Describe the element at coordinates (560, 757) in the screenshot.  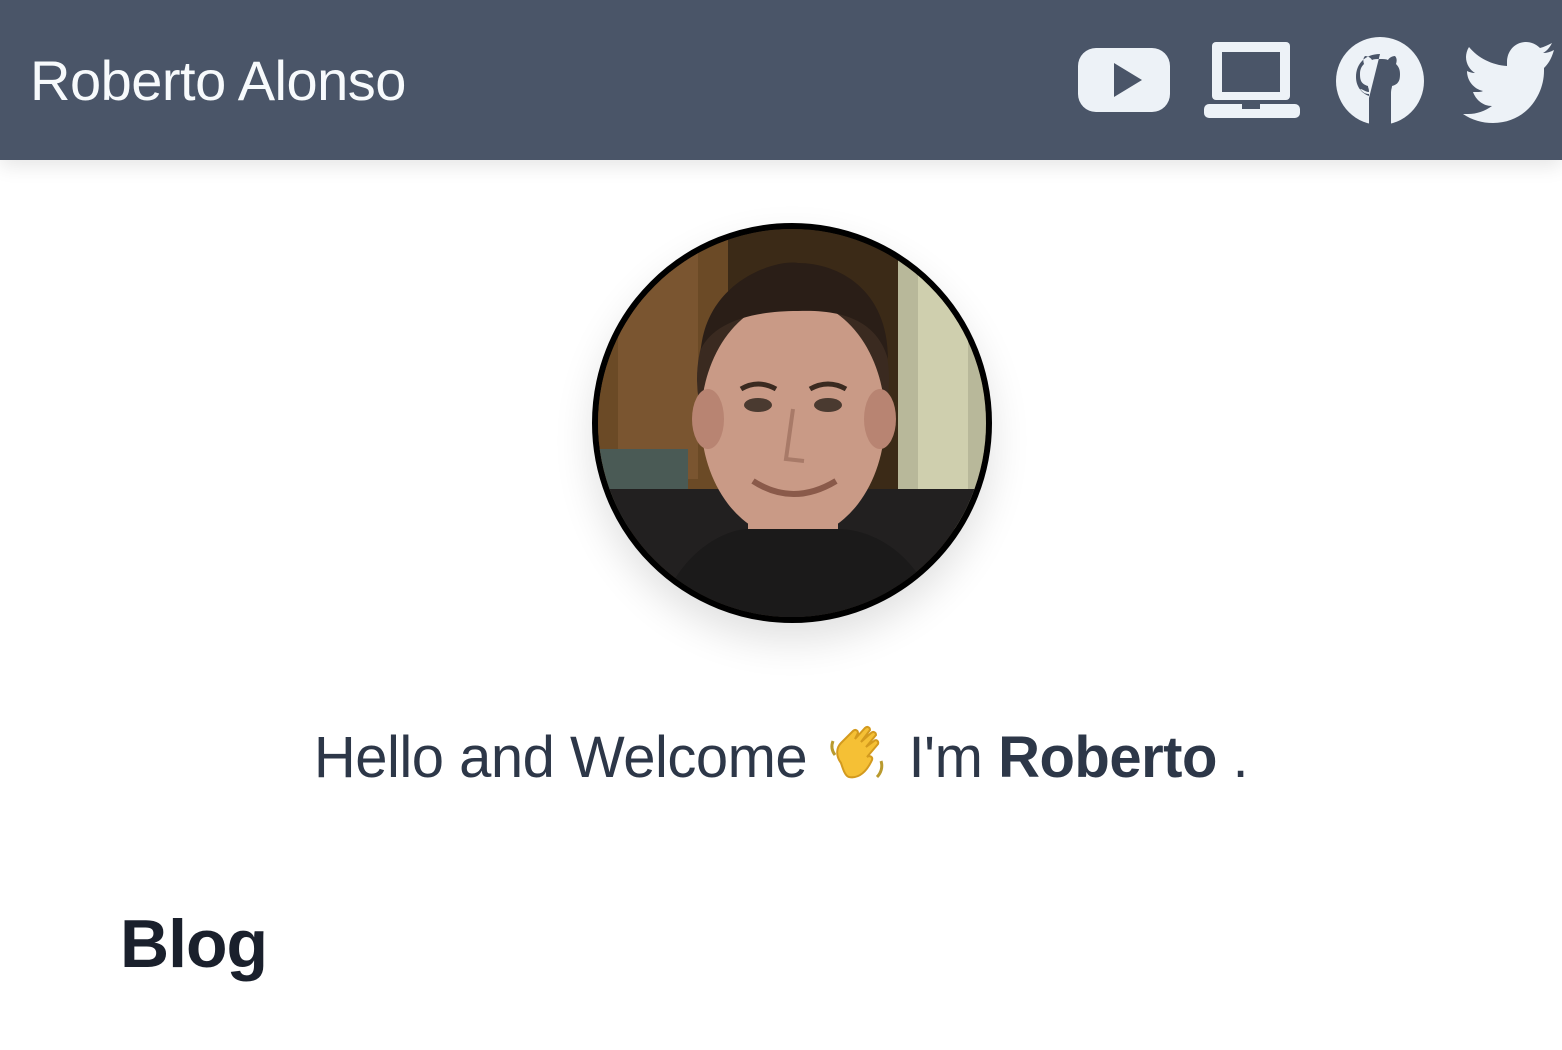
I see `welcome-text: Hello and Welcome` at that location.